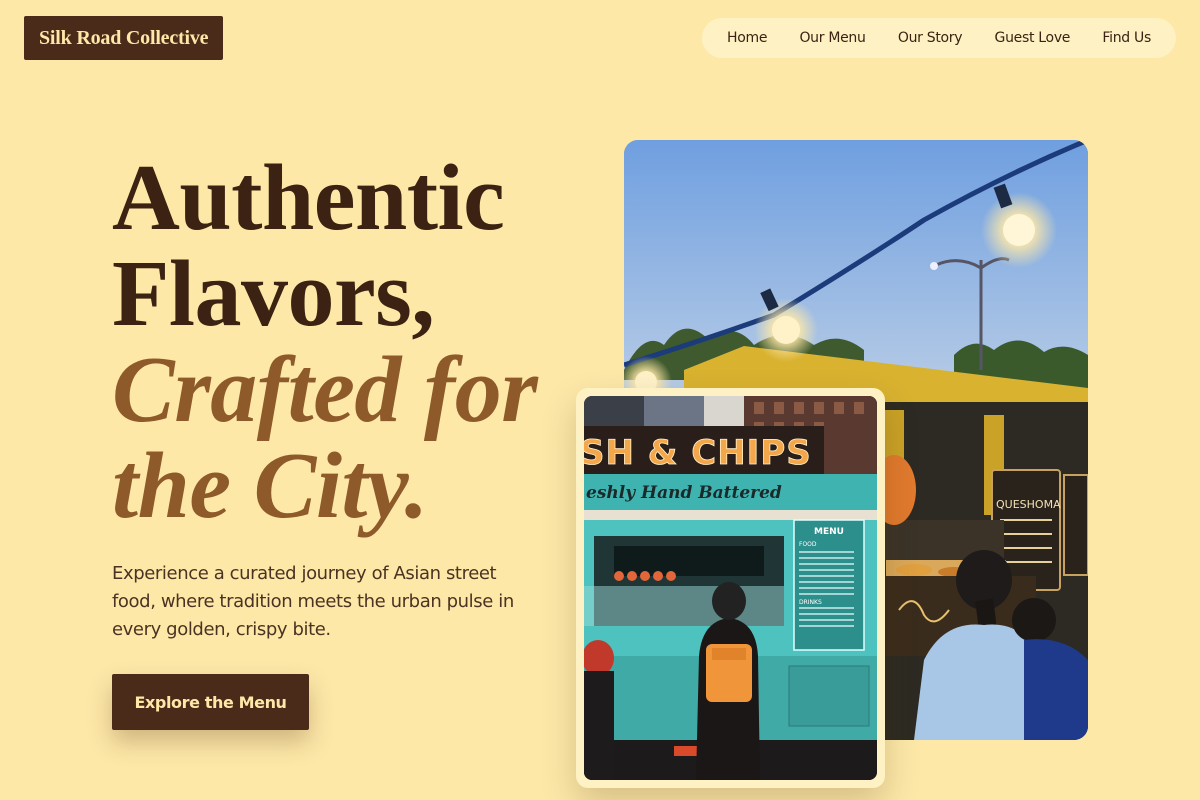  Describe the element at coordinates (1028, 504) in the screenshot. I see `stall-sign-text: QUESHOMA` at that location.